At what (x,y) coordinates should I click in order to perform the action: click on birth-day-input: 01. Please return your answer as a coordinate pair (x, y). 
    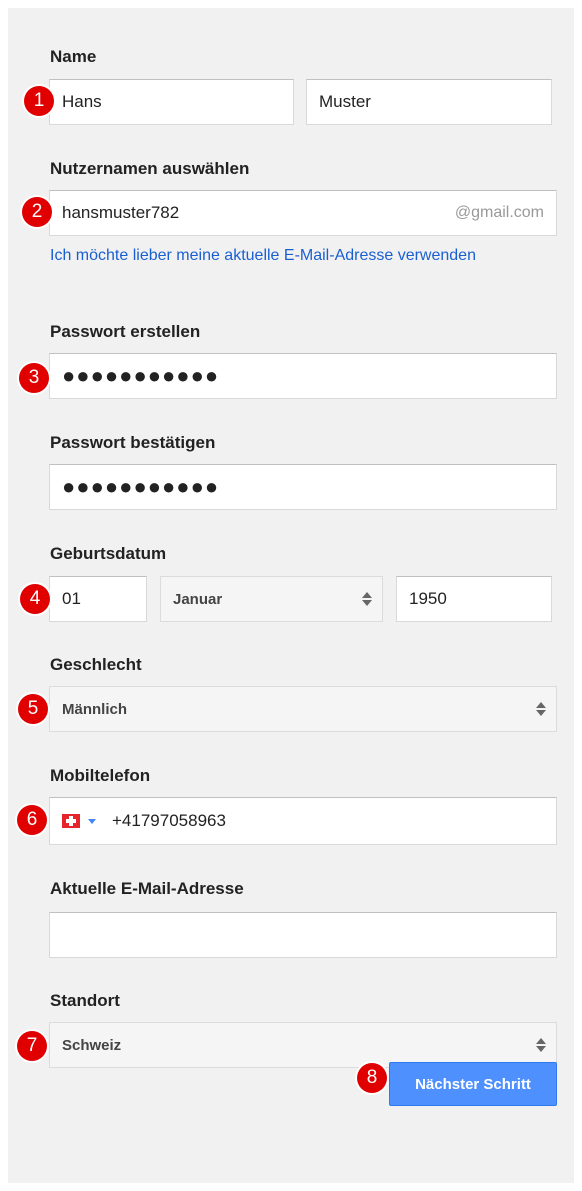
    Looking at the image, I should click on (98, 599).